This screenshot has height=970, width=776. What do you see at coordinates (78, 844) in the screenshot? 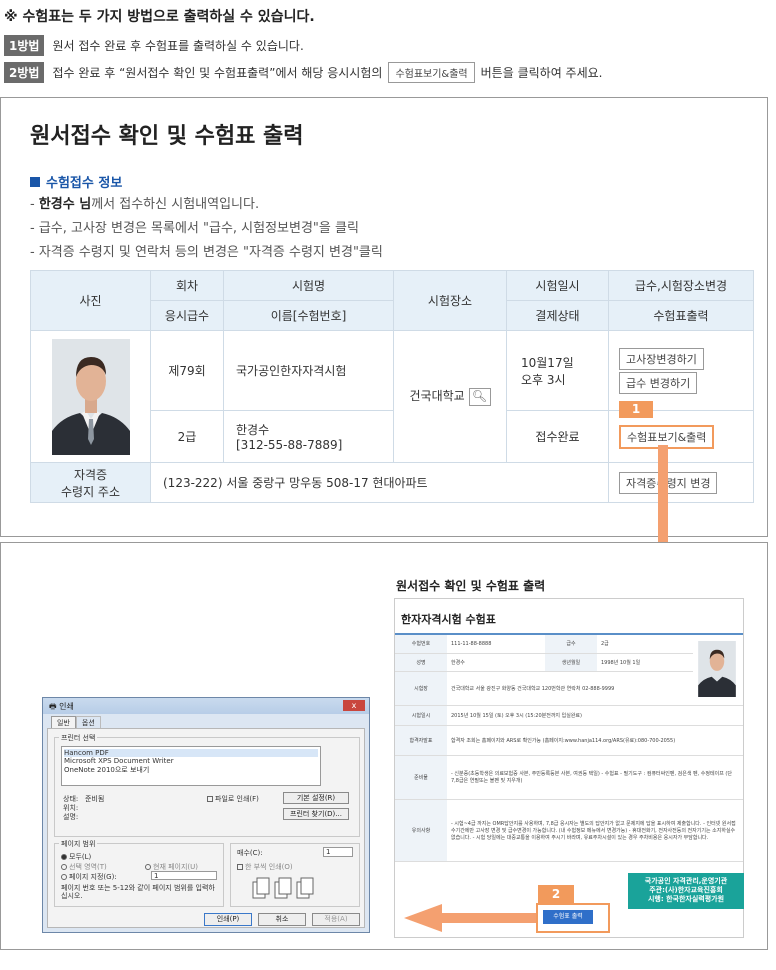
I see `page-range-label: 페이지 범위` at bounding box center [78, 844].